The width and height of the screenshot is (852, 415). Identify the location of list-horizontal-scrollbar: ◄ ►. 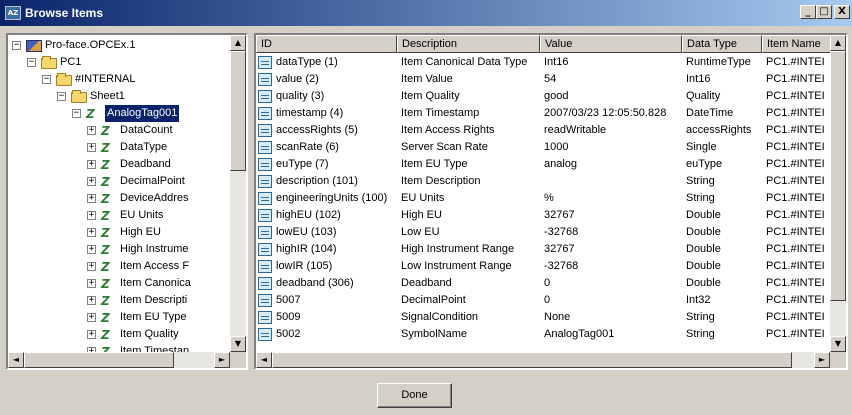
(543, 360).